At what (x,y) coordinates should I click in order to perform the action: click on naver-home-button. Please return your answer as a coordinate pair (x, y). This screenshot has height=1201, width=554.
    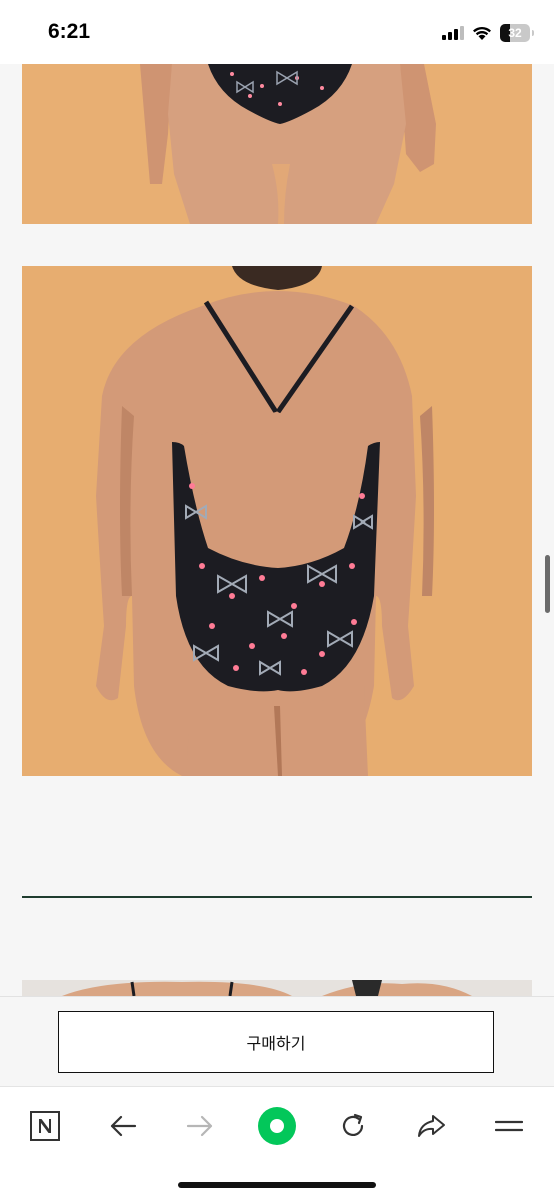
    Looking at the image, I should click on (45, 1126).